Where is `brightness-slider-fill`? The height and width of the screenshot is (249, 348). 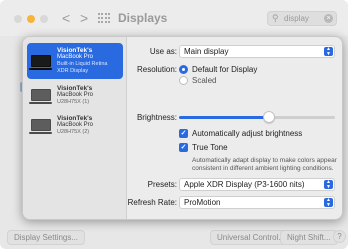 brightness-slider-fill is located at coordinates (224, 117).